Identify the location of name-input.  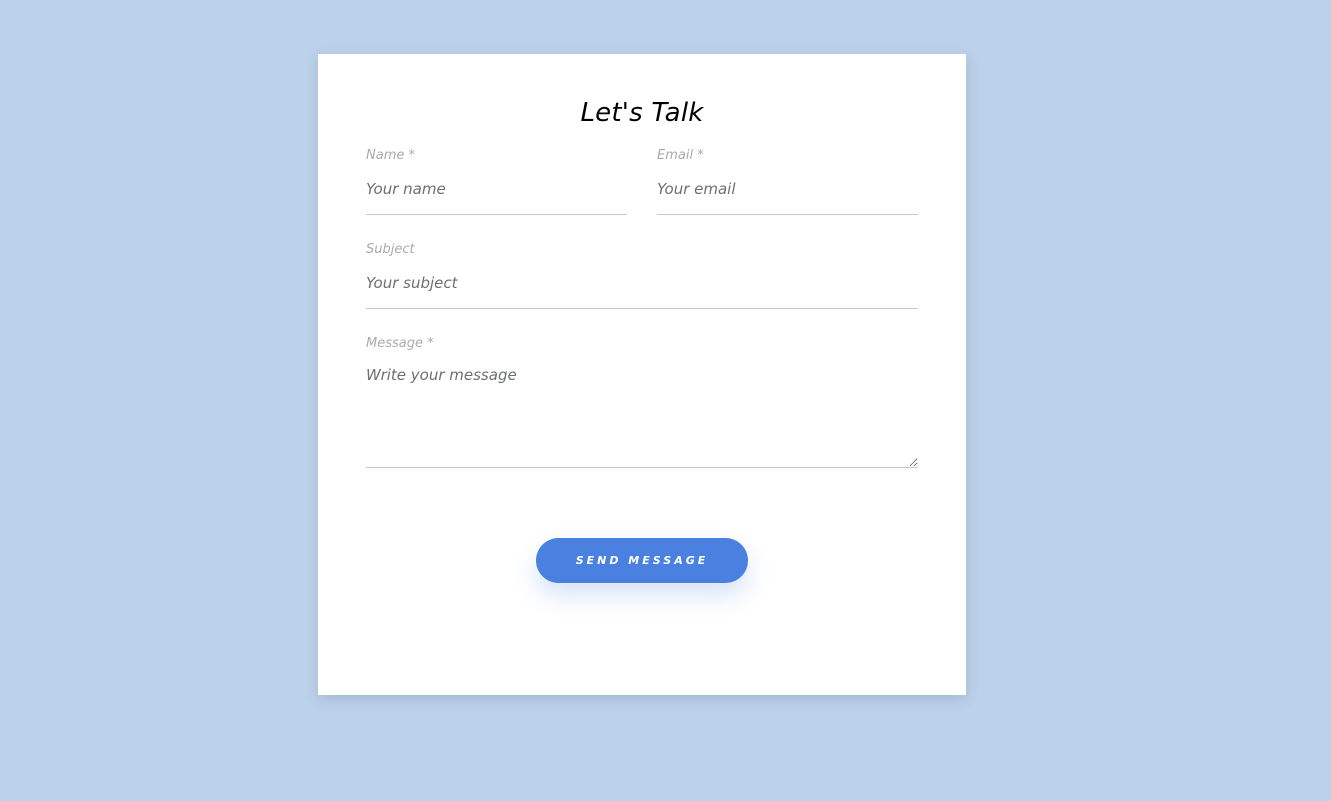
(496, 189).